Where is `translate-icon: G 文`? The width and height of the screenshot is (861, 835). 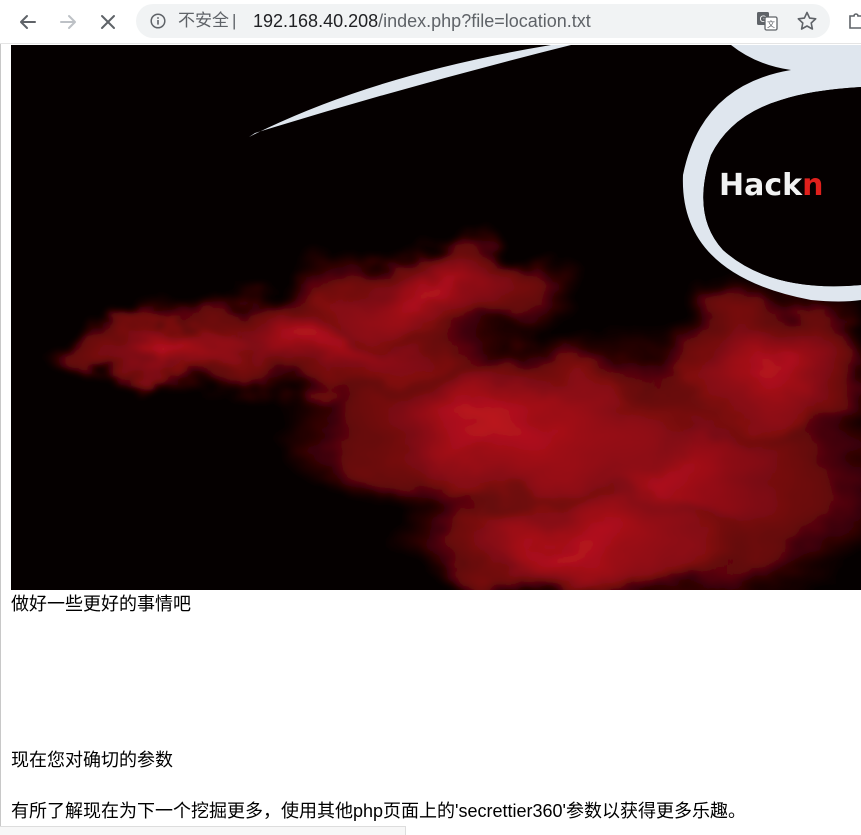 translate-icon: G 文 is located at coordinates (767, 21).